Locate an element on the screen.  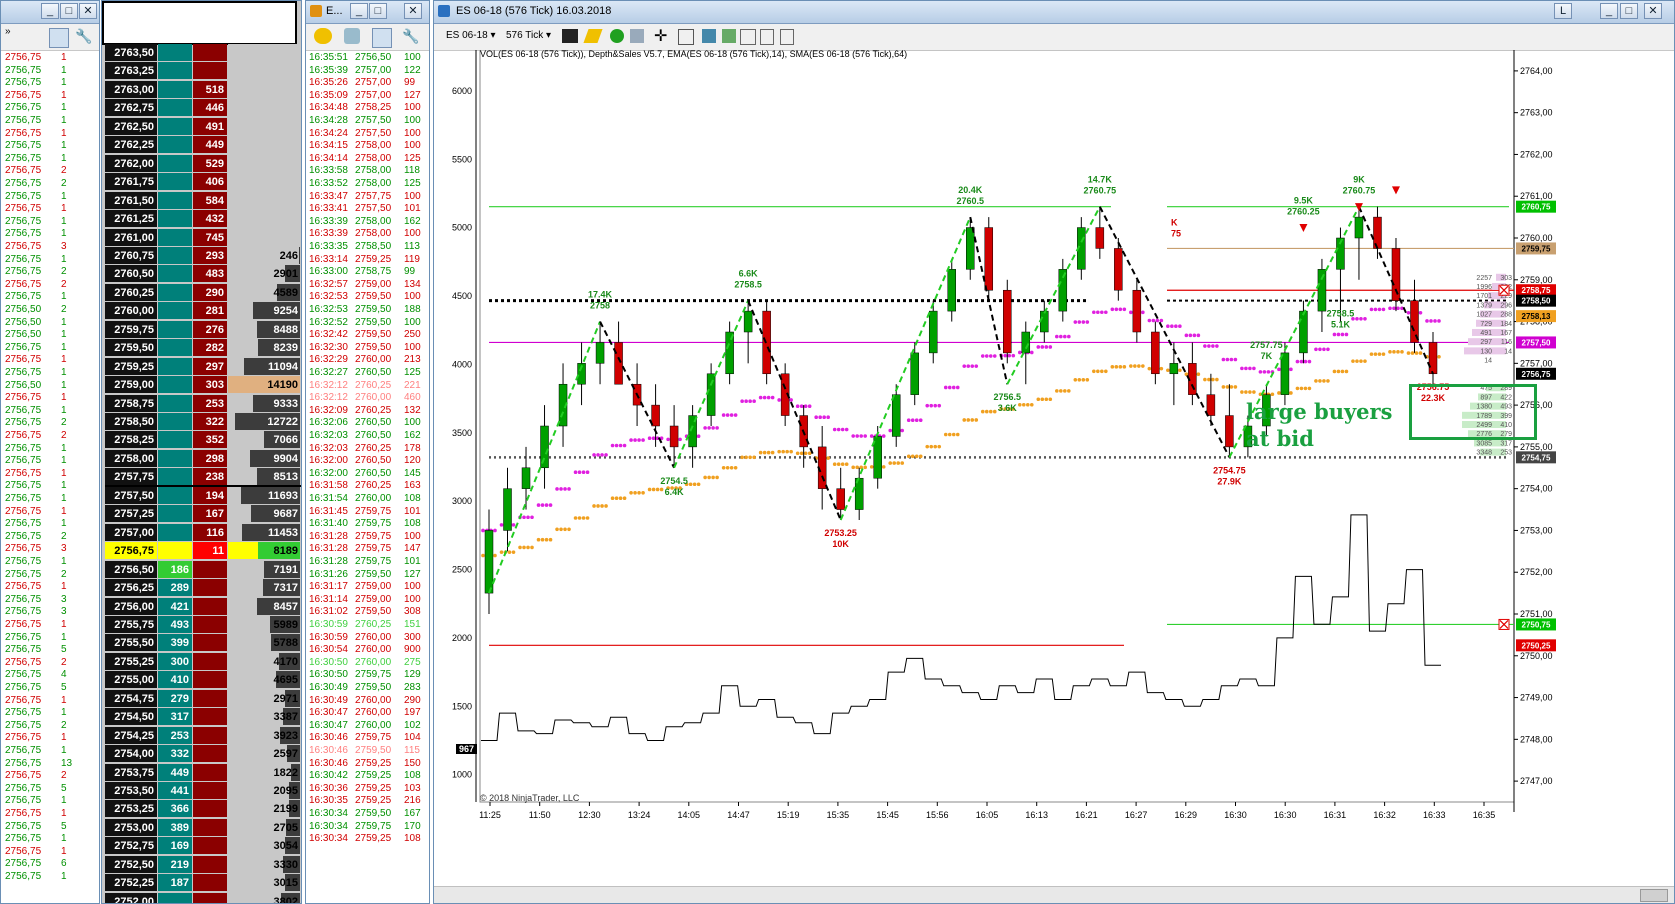
ladder-ask: 584 is located at coordinates (210, 200).